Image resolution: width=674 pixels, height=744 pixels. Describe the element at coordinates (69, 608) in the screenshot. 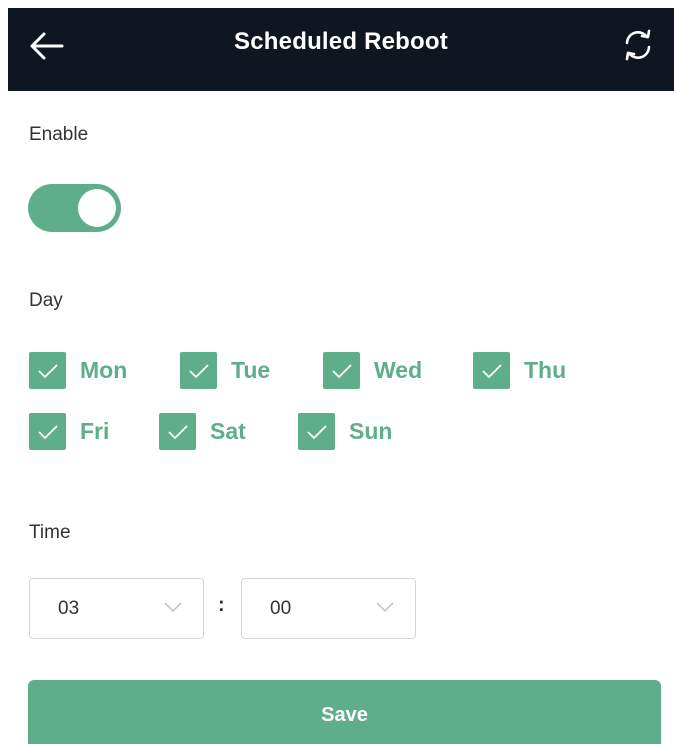

I see `hour-value: 03` at that location.